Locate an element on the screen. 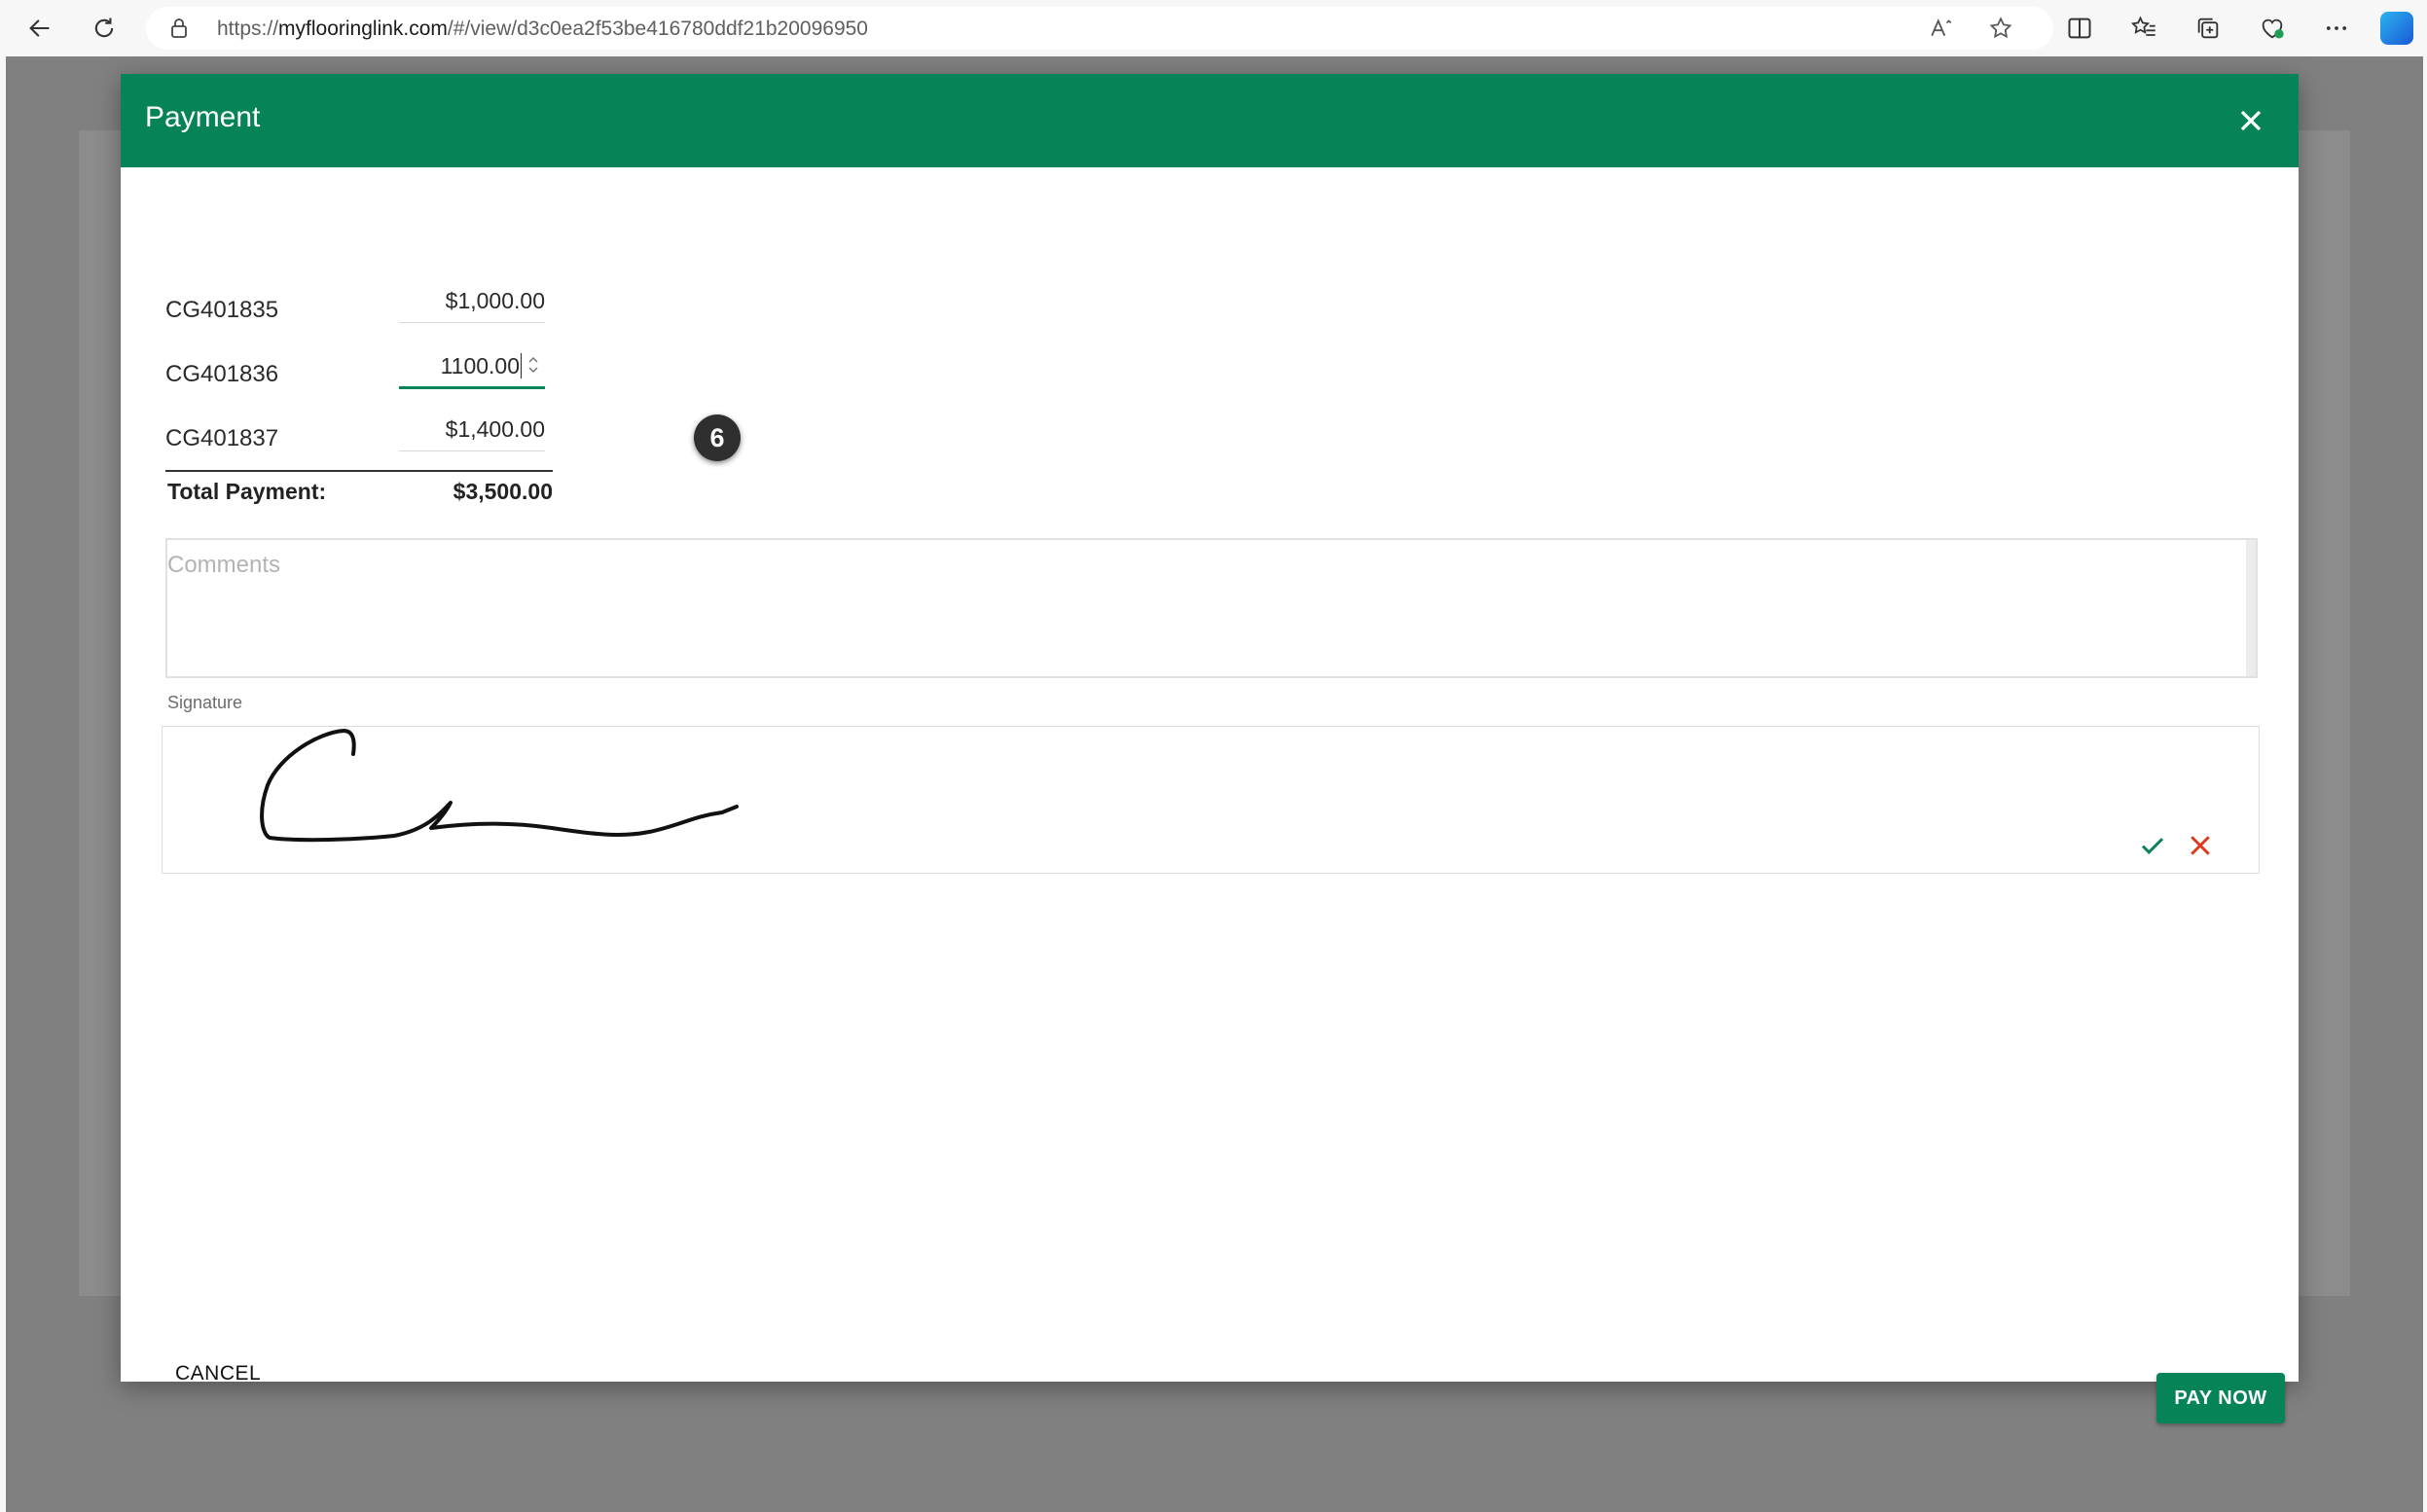  url-prefix: https:// is located at coordinates (248, 29).